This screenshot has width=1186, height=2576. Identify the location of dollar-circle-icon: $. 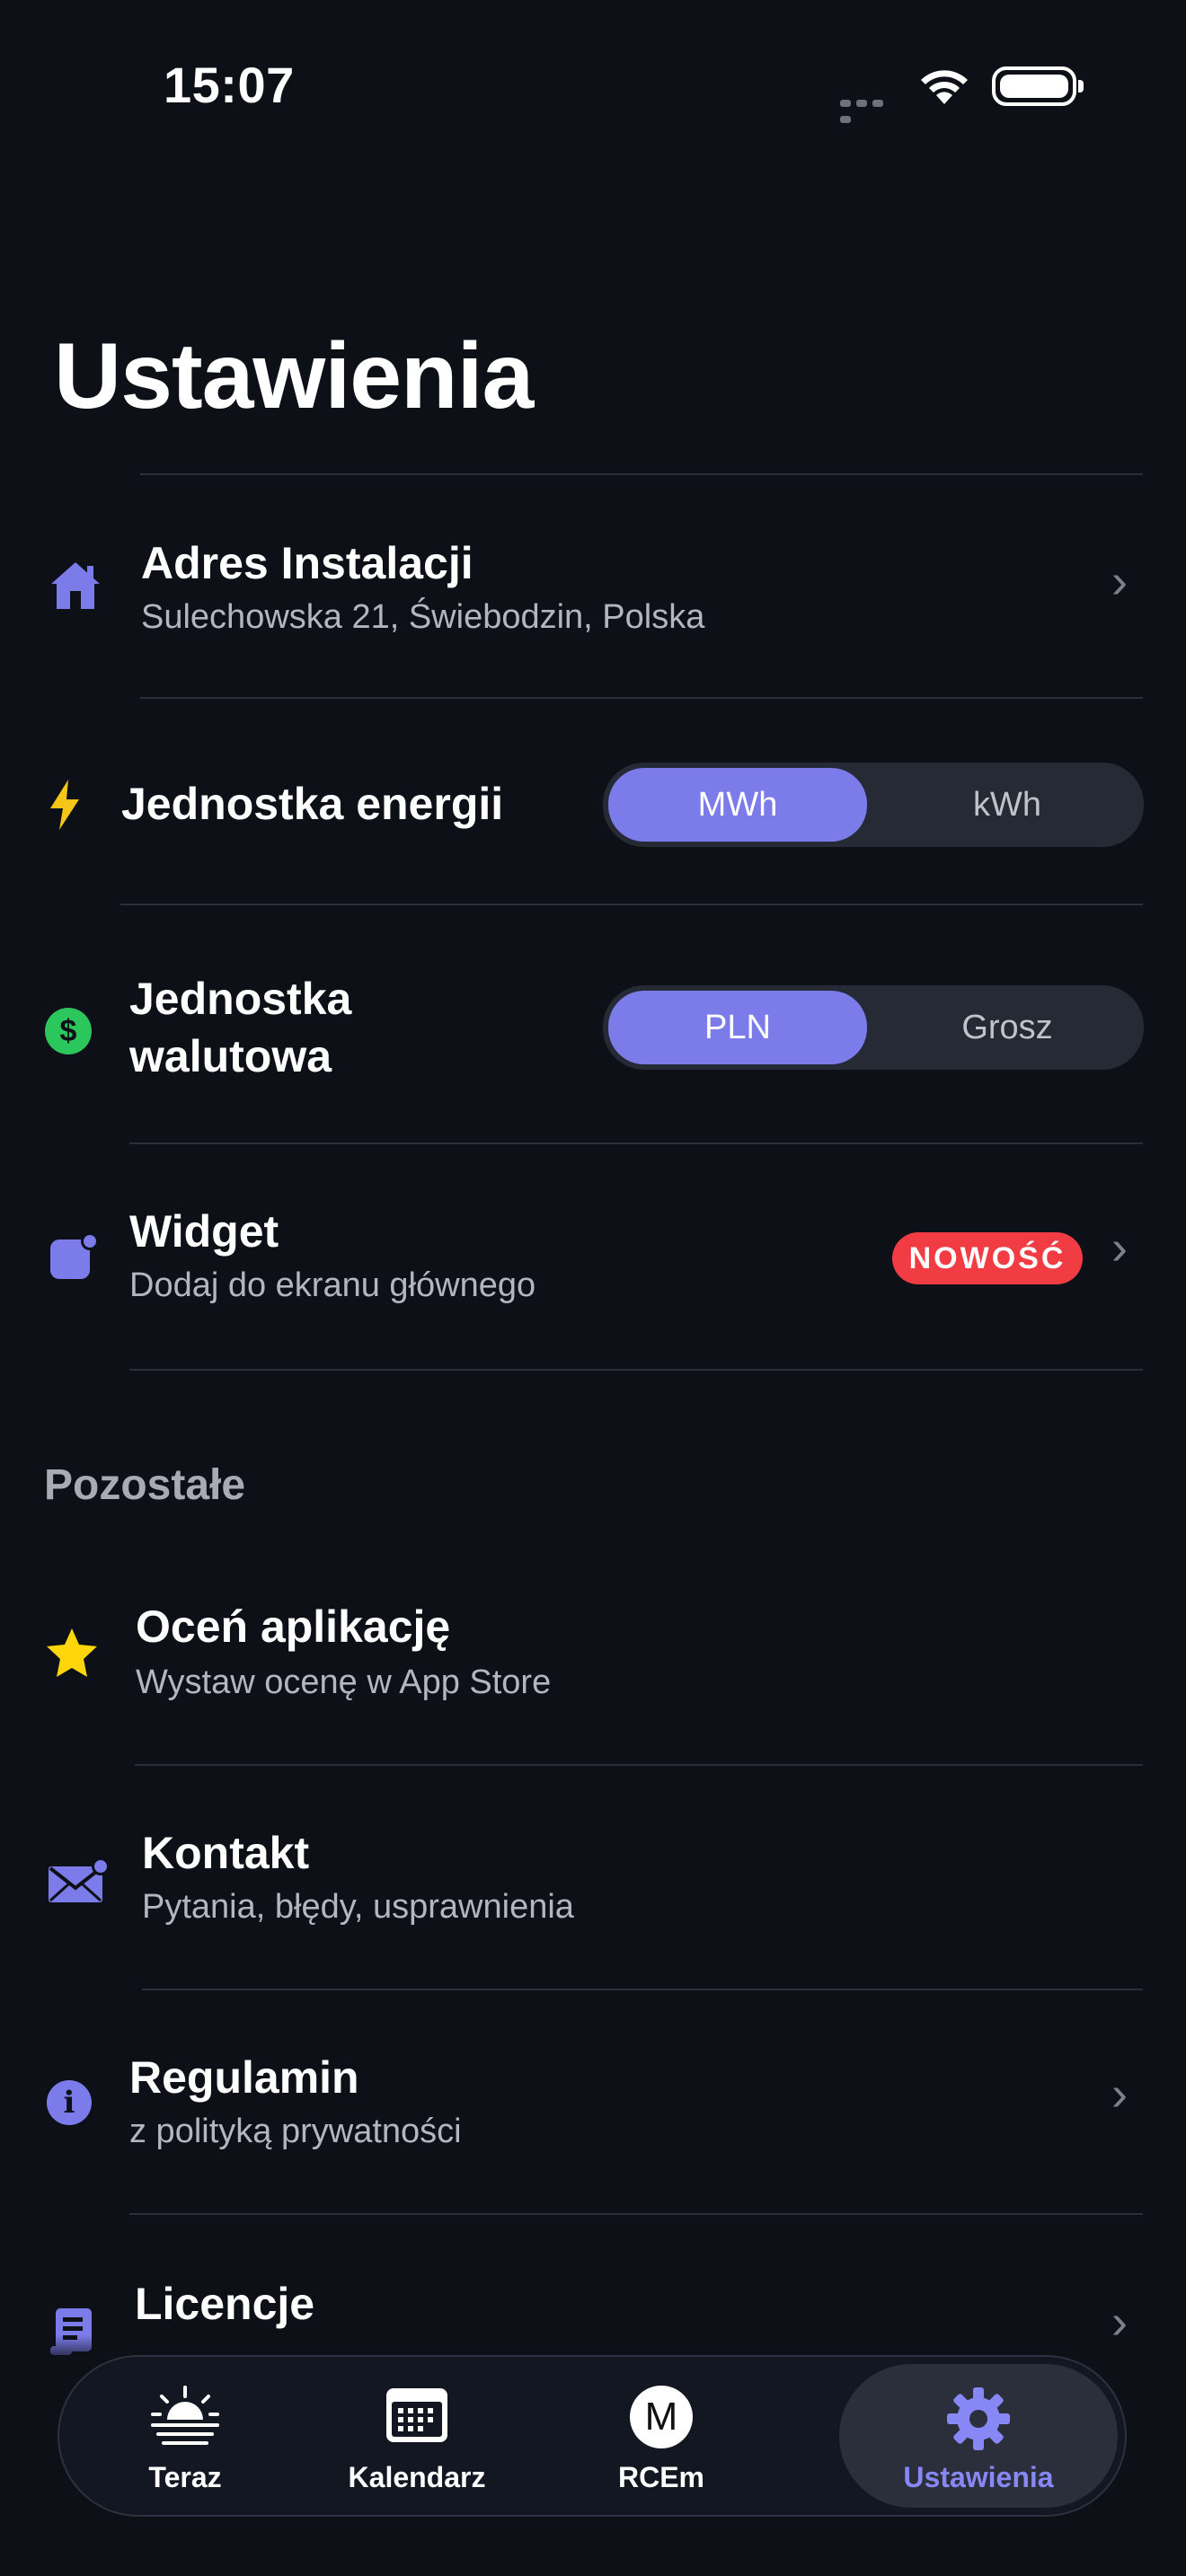
(68, 1031).